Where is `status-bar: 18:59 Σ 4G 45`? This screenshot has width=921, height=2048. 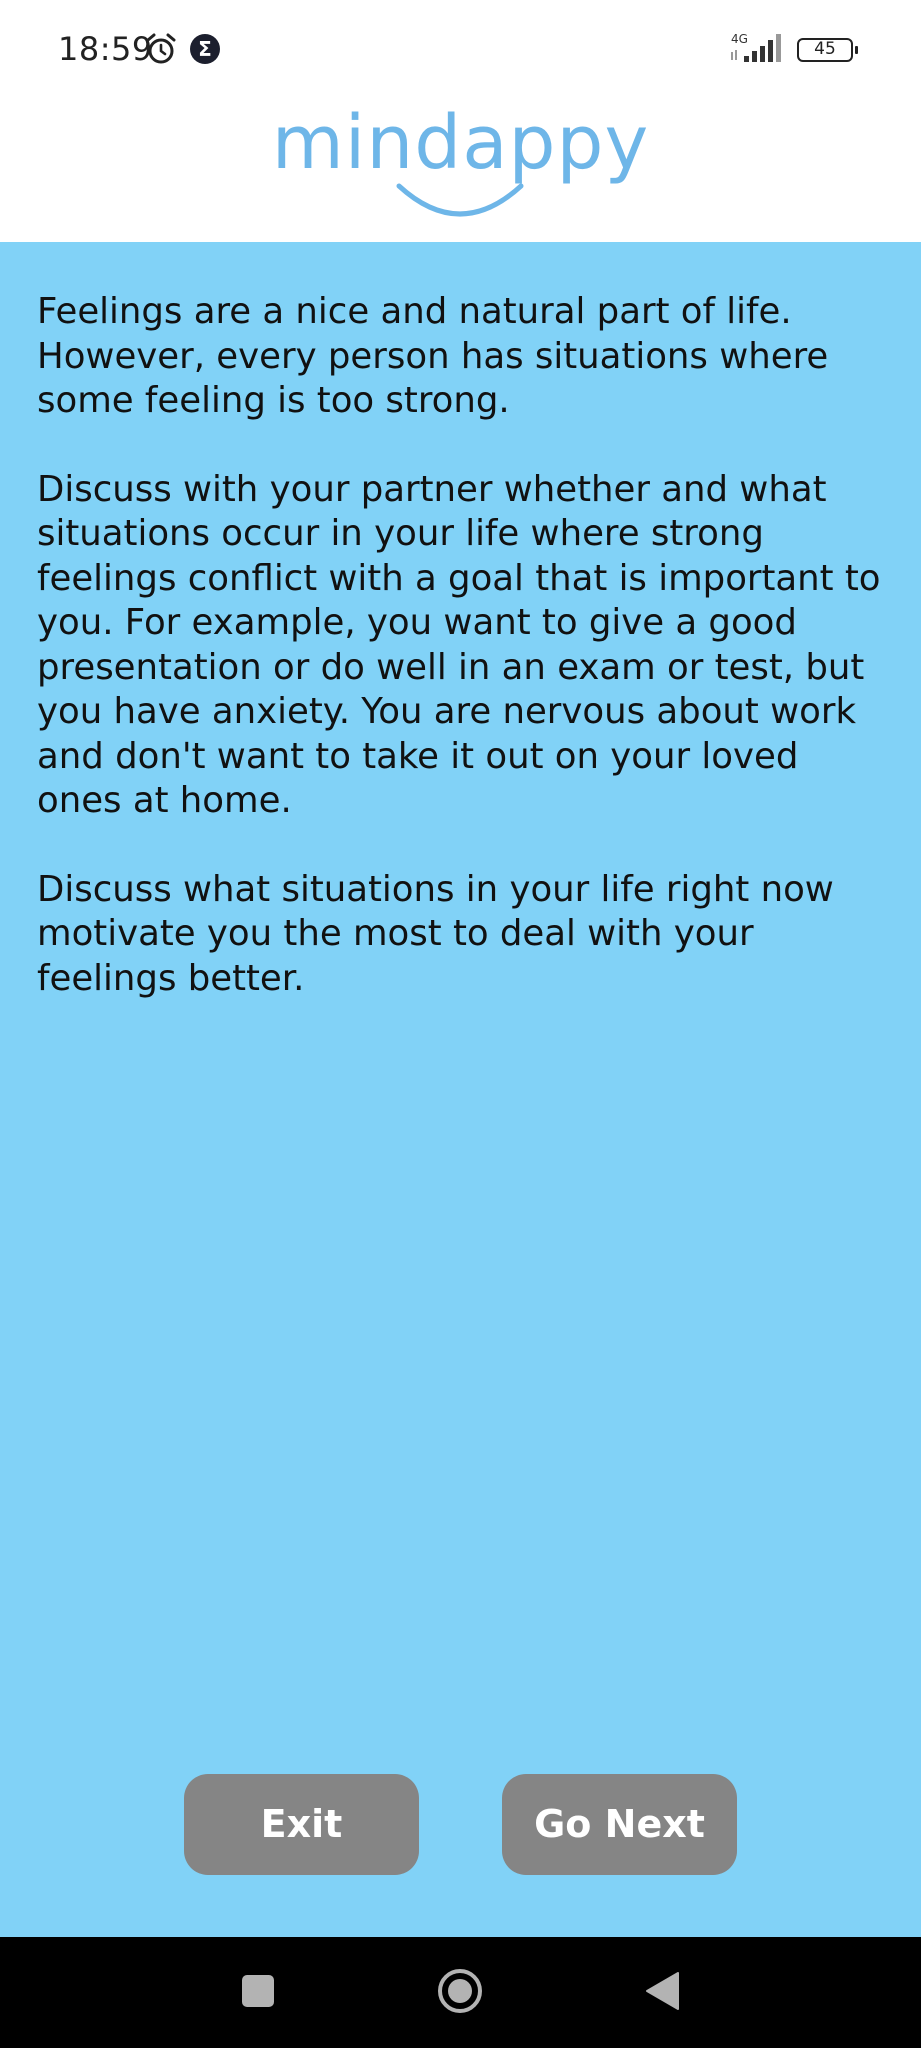
status-bar: 18:59 Σ 4G 45 is located at coordinates (460, 50).